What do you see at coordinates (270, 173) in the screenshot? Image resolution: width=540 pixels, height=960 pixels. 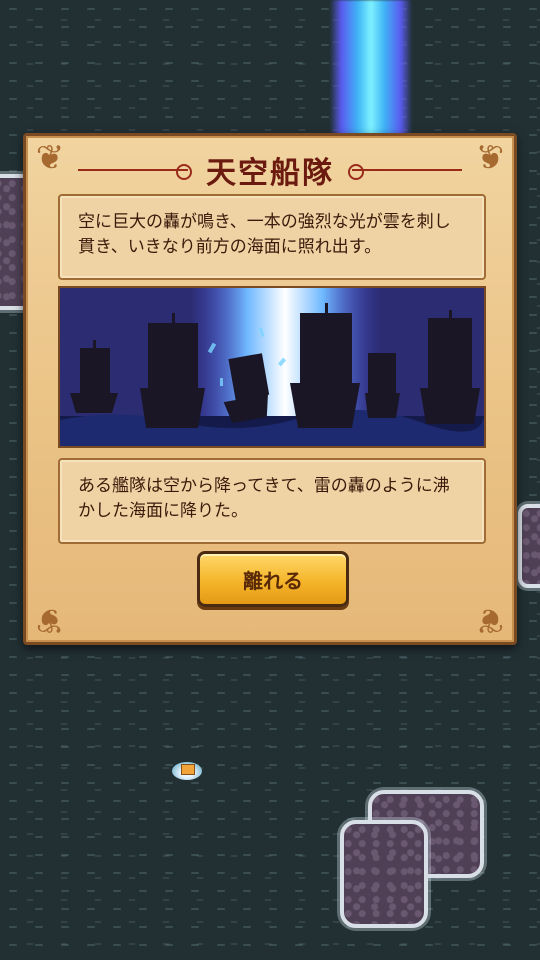 I see `event-title: 天空船隊` at bounding box center [270, 173].